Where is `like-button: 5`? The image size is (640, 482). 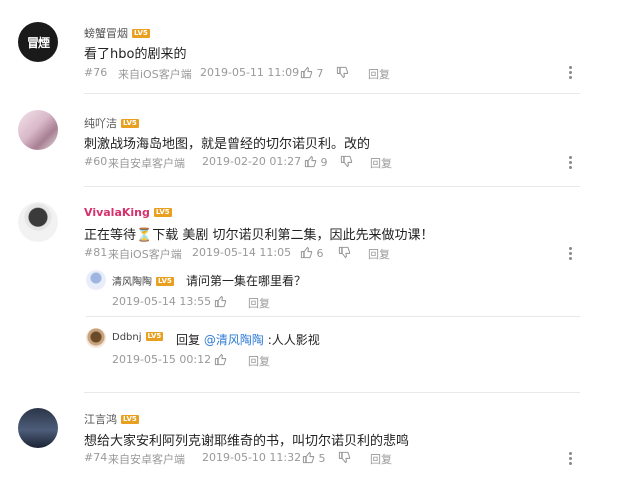
like-button: 5 is located at coordinates (314, 458).